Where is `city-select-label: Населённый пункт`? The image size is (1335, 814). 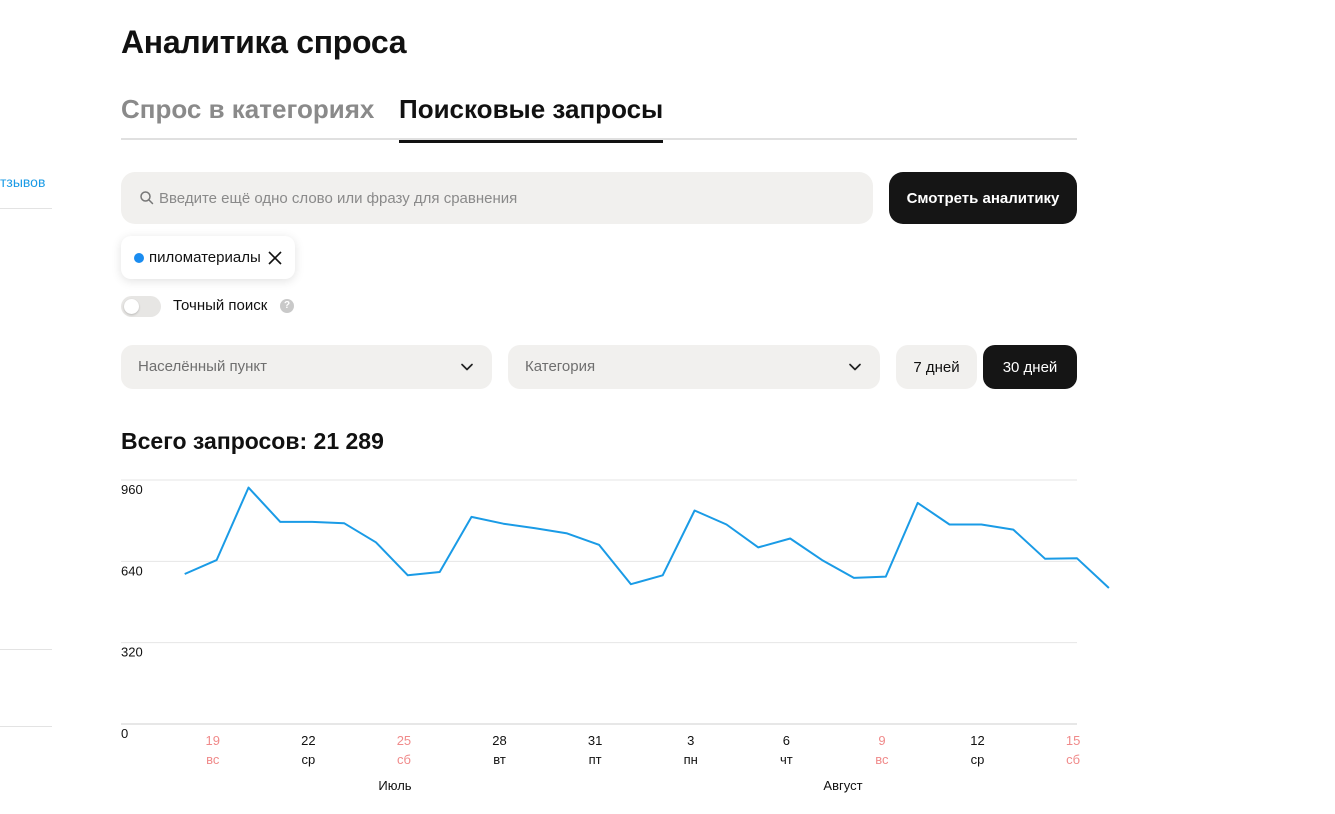 city-select-label: Населённый пункт is located at coordinates (203, 366).